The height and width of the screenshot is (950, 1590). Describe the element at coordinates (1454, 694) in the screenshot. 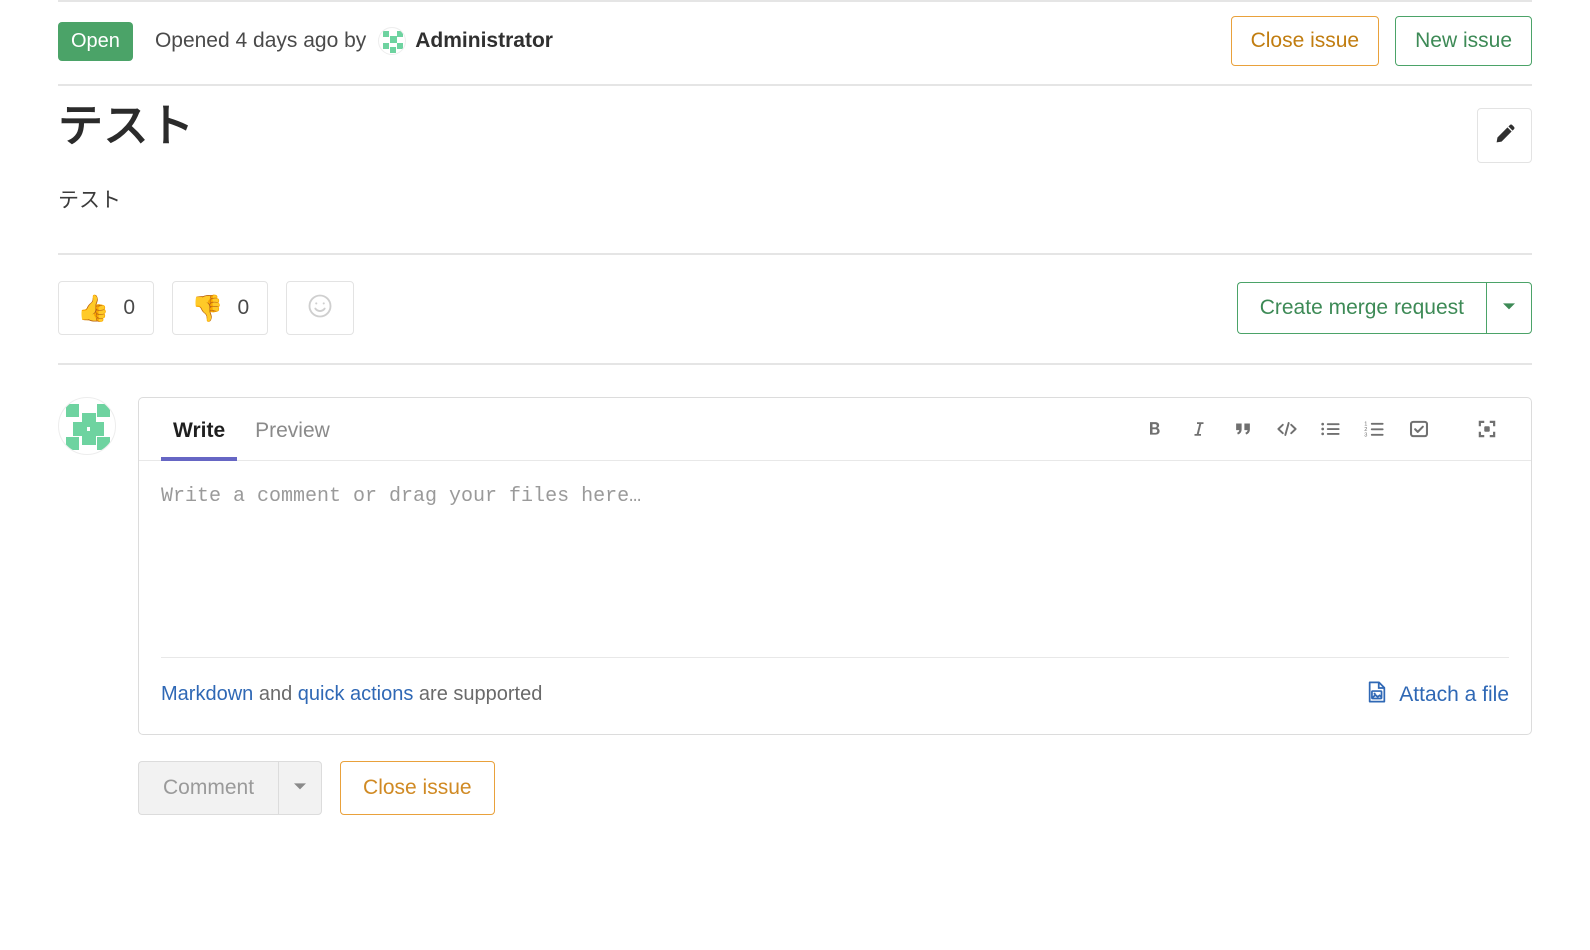

I see `attach-file-label: Attach a file` at that location.